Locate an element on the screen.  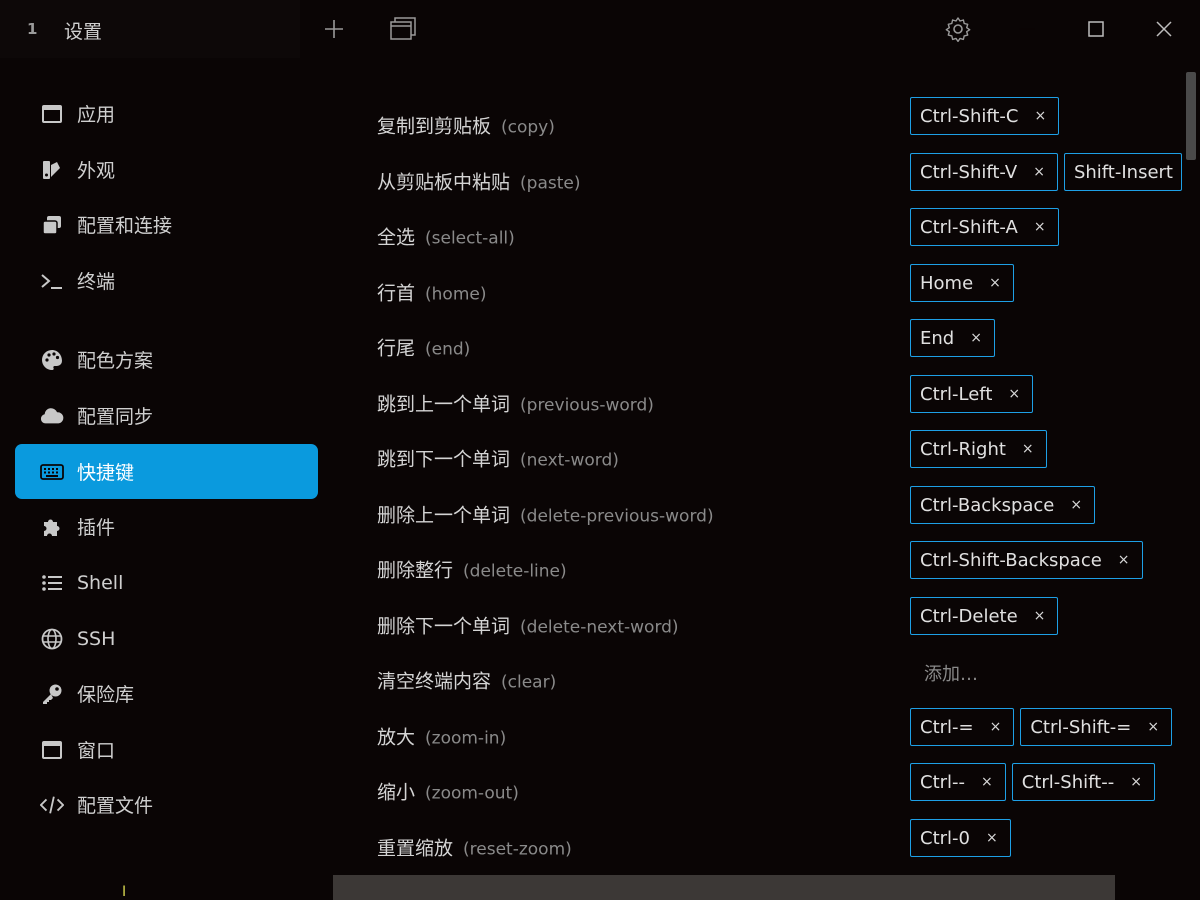
hotkey-keys: Ctrl-Right × is located at coordinates (978, 451).